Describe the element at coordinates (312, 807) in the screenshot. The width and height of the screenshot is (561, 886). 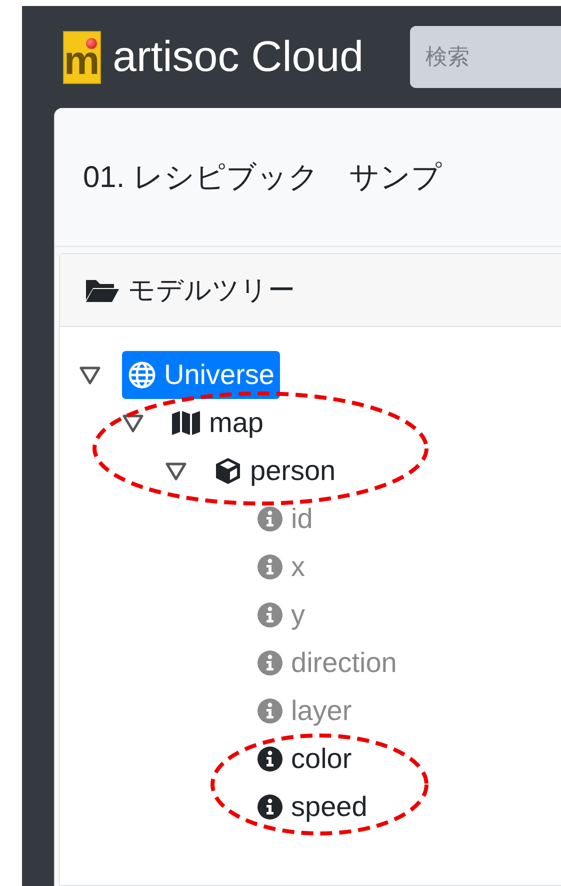
I see `tree-item: speed` at that location.